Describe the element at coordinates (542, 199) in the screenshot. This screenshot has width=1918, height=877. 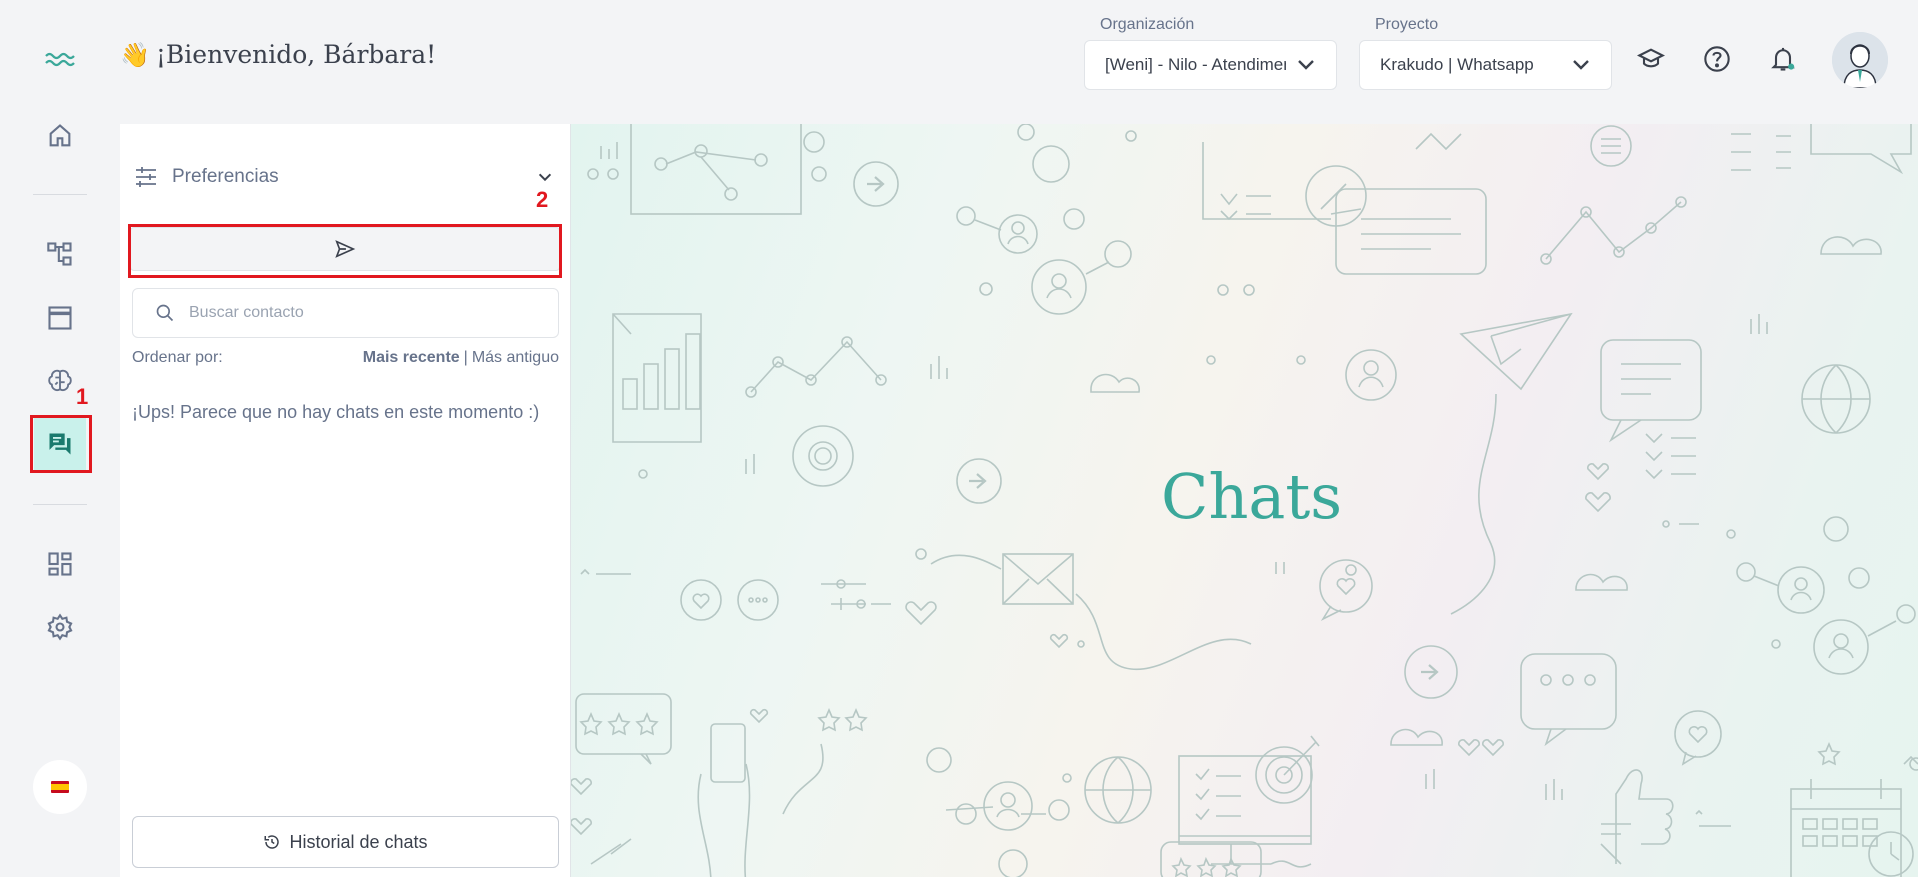
I see `annotation-number-2: 2` at that location.